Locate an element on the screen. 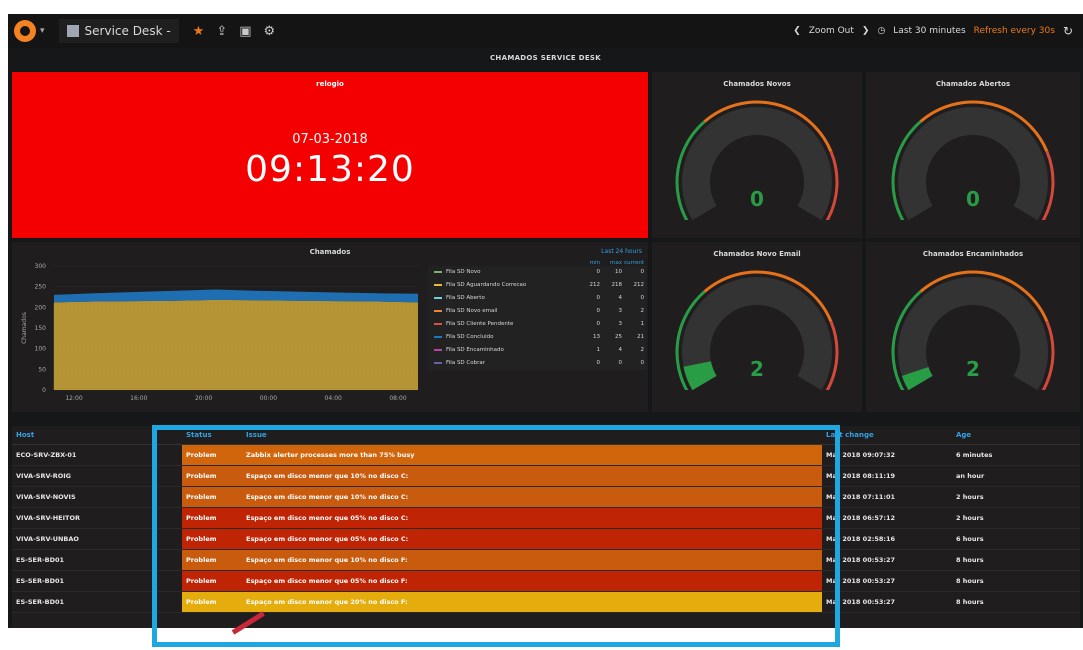 The image size is (1083, 650). x-tick-label: 08:00 is located at coordinates (397, 398).